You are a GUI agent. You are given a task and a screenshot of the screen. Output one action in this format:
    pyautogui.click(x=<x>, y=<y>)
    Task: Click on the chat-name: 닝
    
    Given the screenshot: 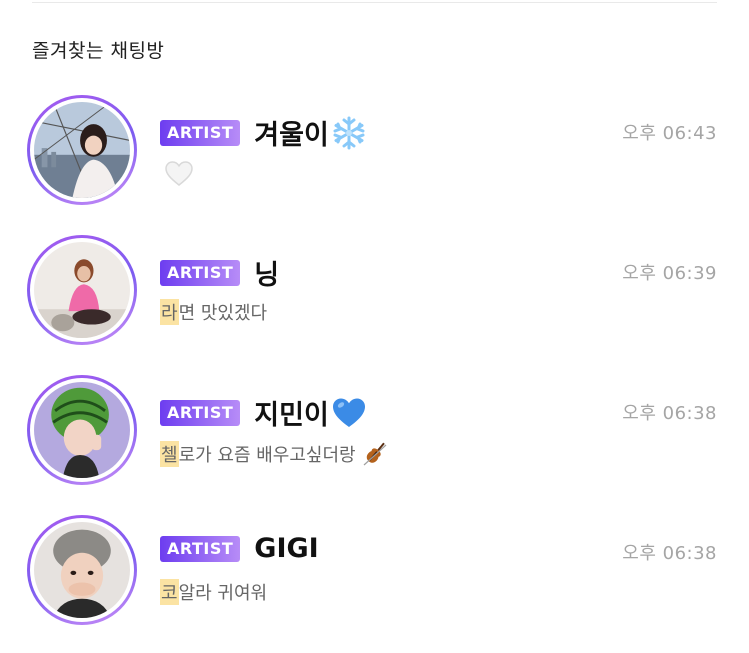 What is the action you would take?
    pyautogui.click(x=267, y=275)
    